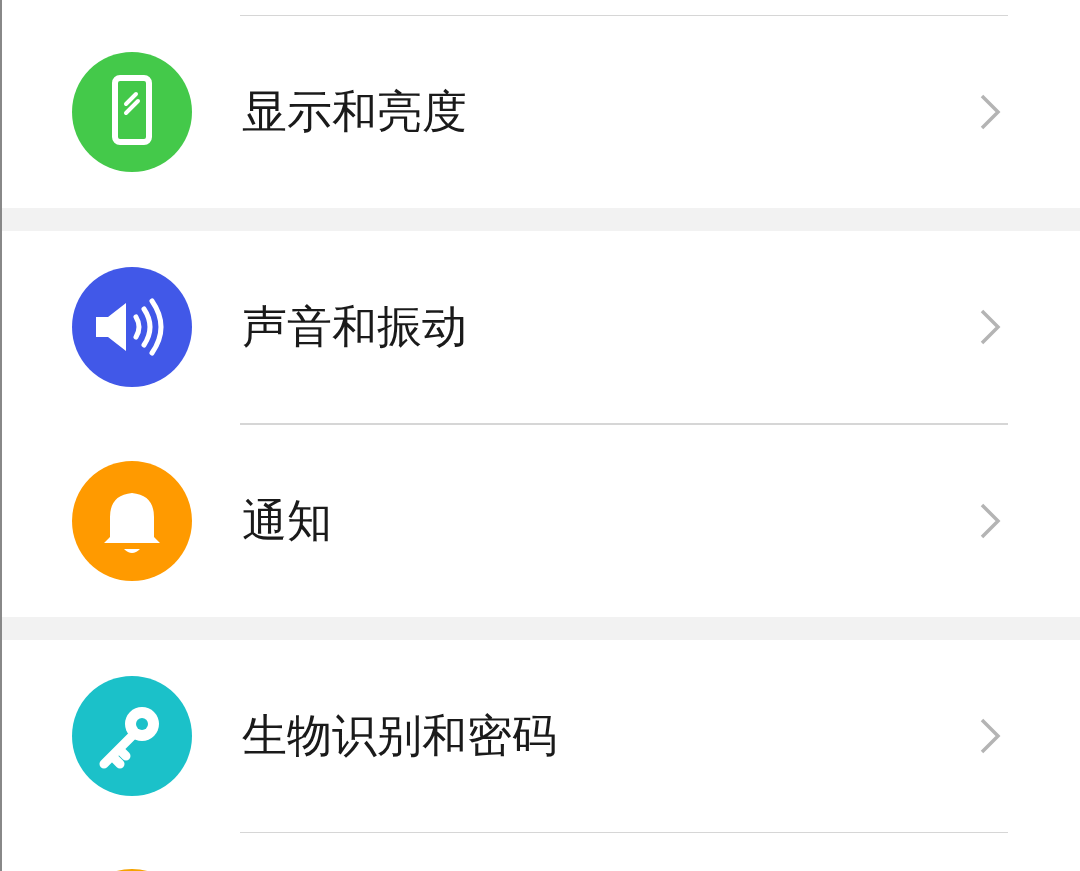 The height and width of the screenshot is (871, 1080). Describe the element at coordinates (610, 327) in the screenshot. I see `menu-item-label: 声音和振动` at that location.